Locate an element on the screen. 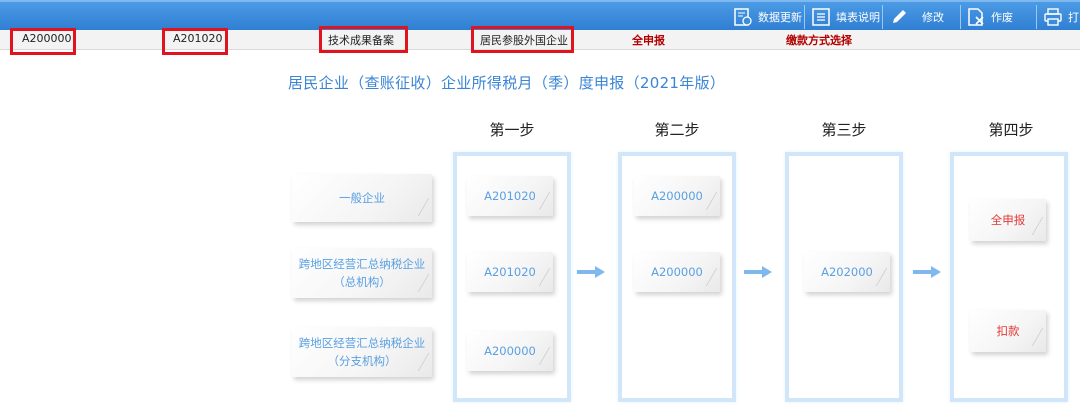  edit-button: 修改 is located at coordinates (917, 17).